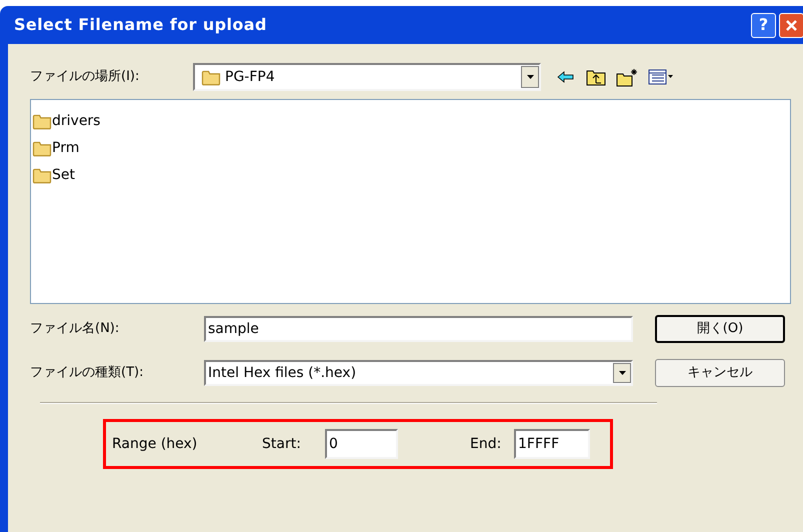  I want to click on close-icon, so click(791, 25).